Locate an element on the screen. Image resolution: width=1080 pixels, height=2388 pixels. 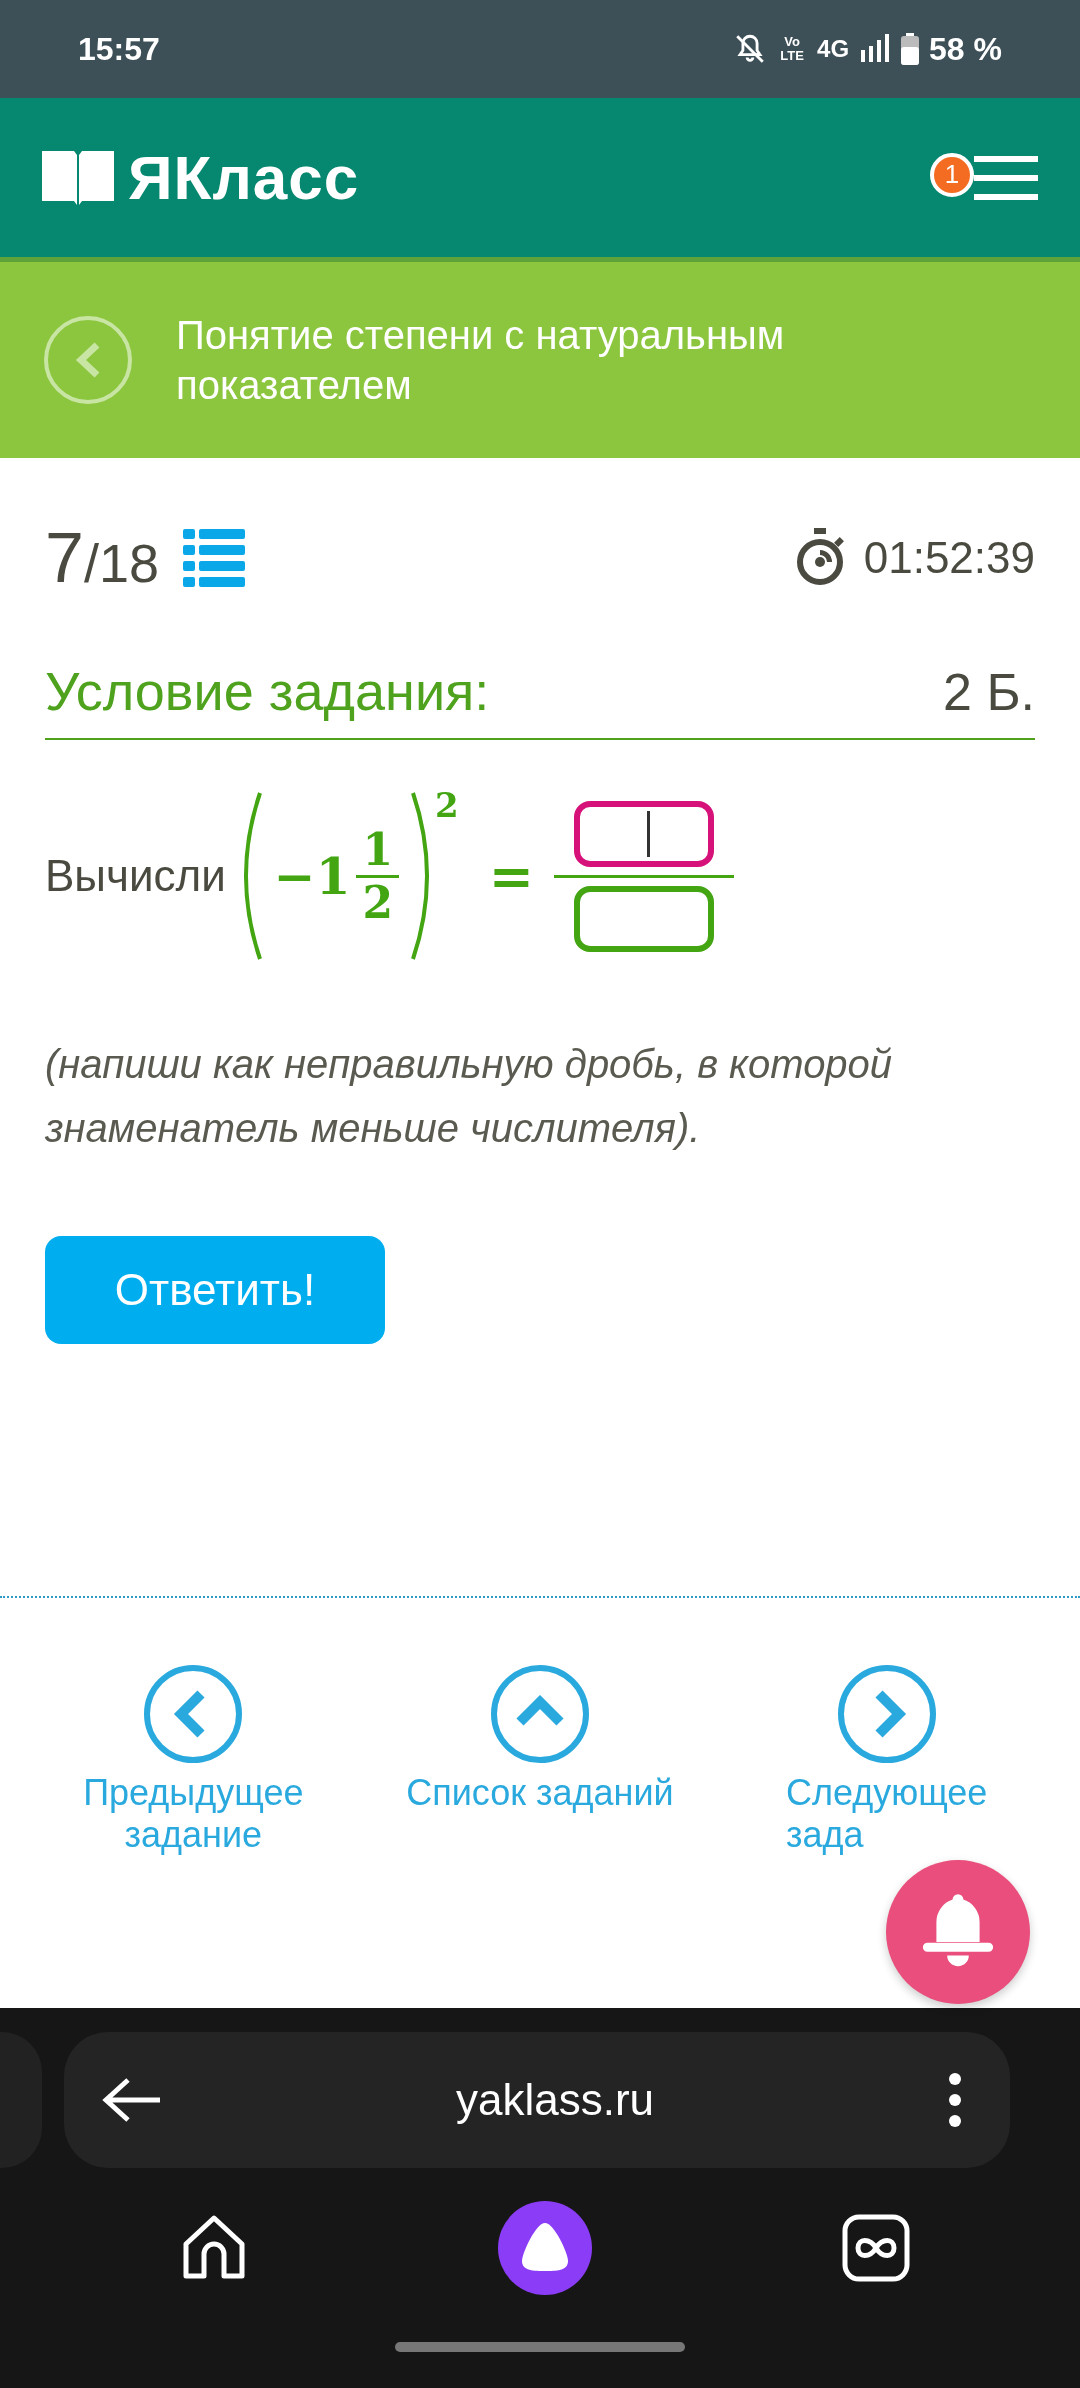
notification-badge: 1 is located at coordinates (952, 174).